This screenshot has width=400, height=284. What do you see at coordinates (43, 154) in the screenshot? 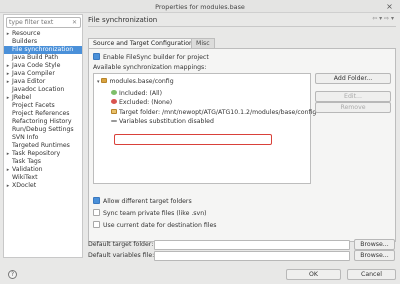
I see `sidebar-item-task-repository: ▸ Task Repository` at bounding box center [43, 154].